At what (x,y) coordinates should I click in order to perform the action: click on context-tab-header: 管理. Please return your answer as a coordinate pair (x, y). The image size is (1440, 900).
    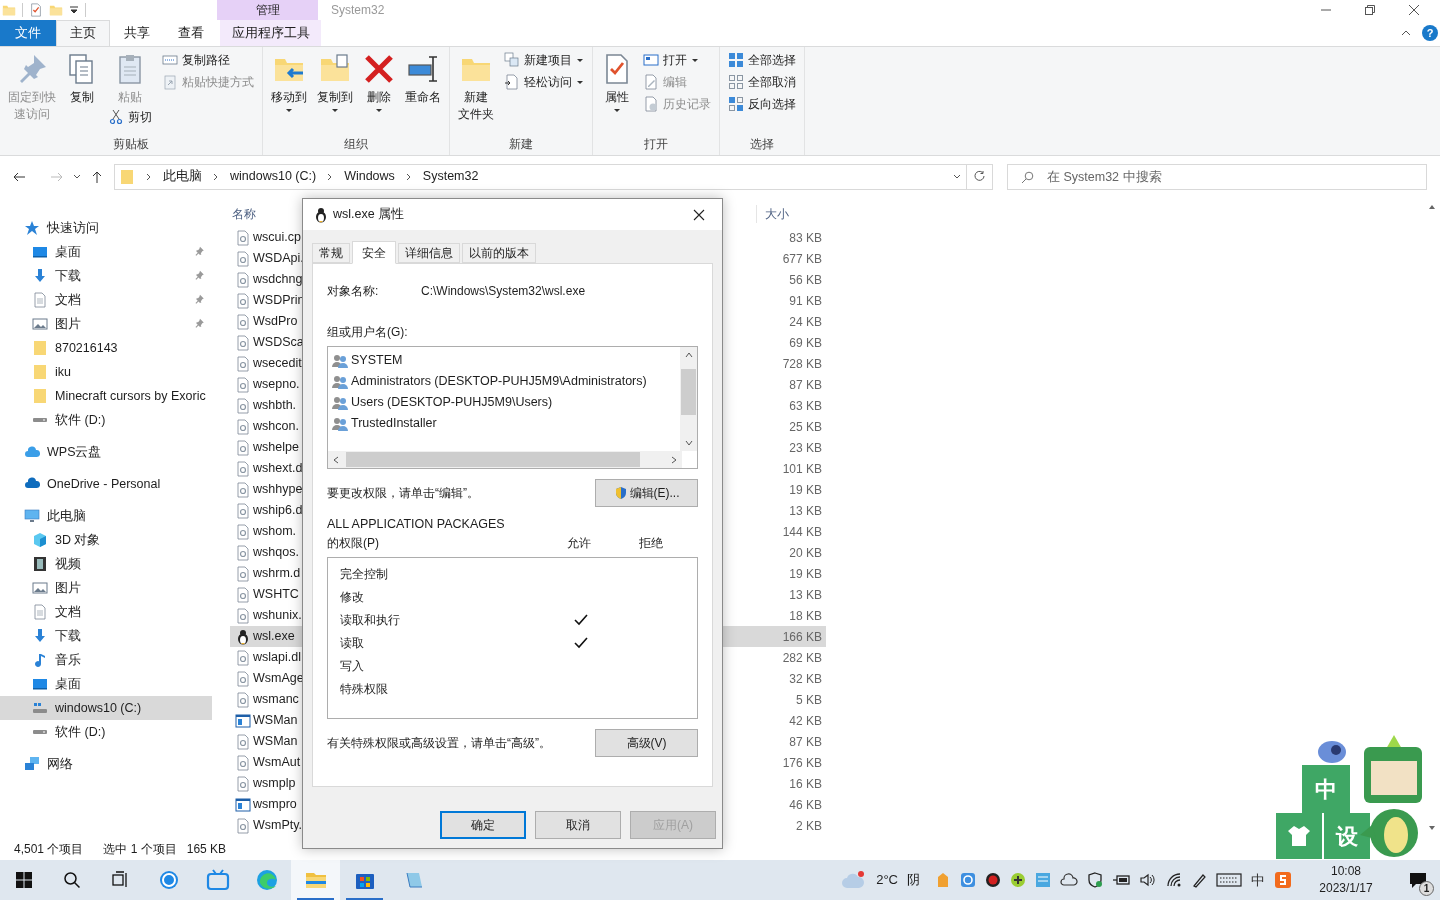
    Looking at the image, I should click on (267, 10).